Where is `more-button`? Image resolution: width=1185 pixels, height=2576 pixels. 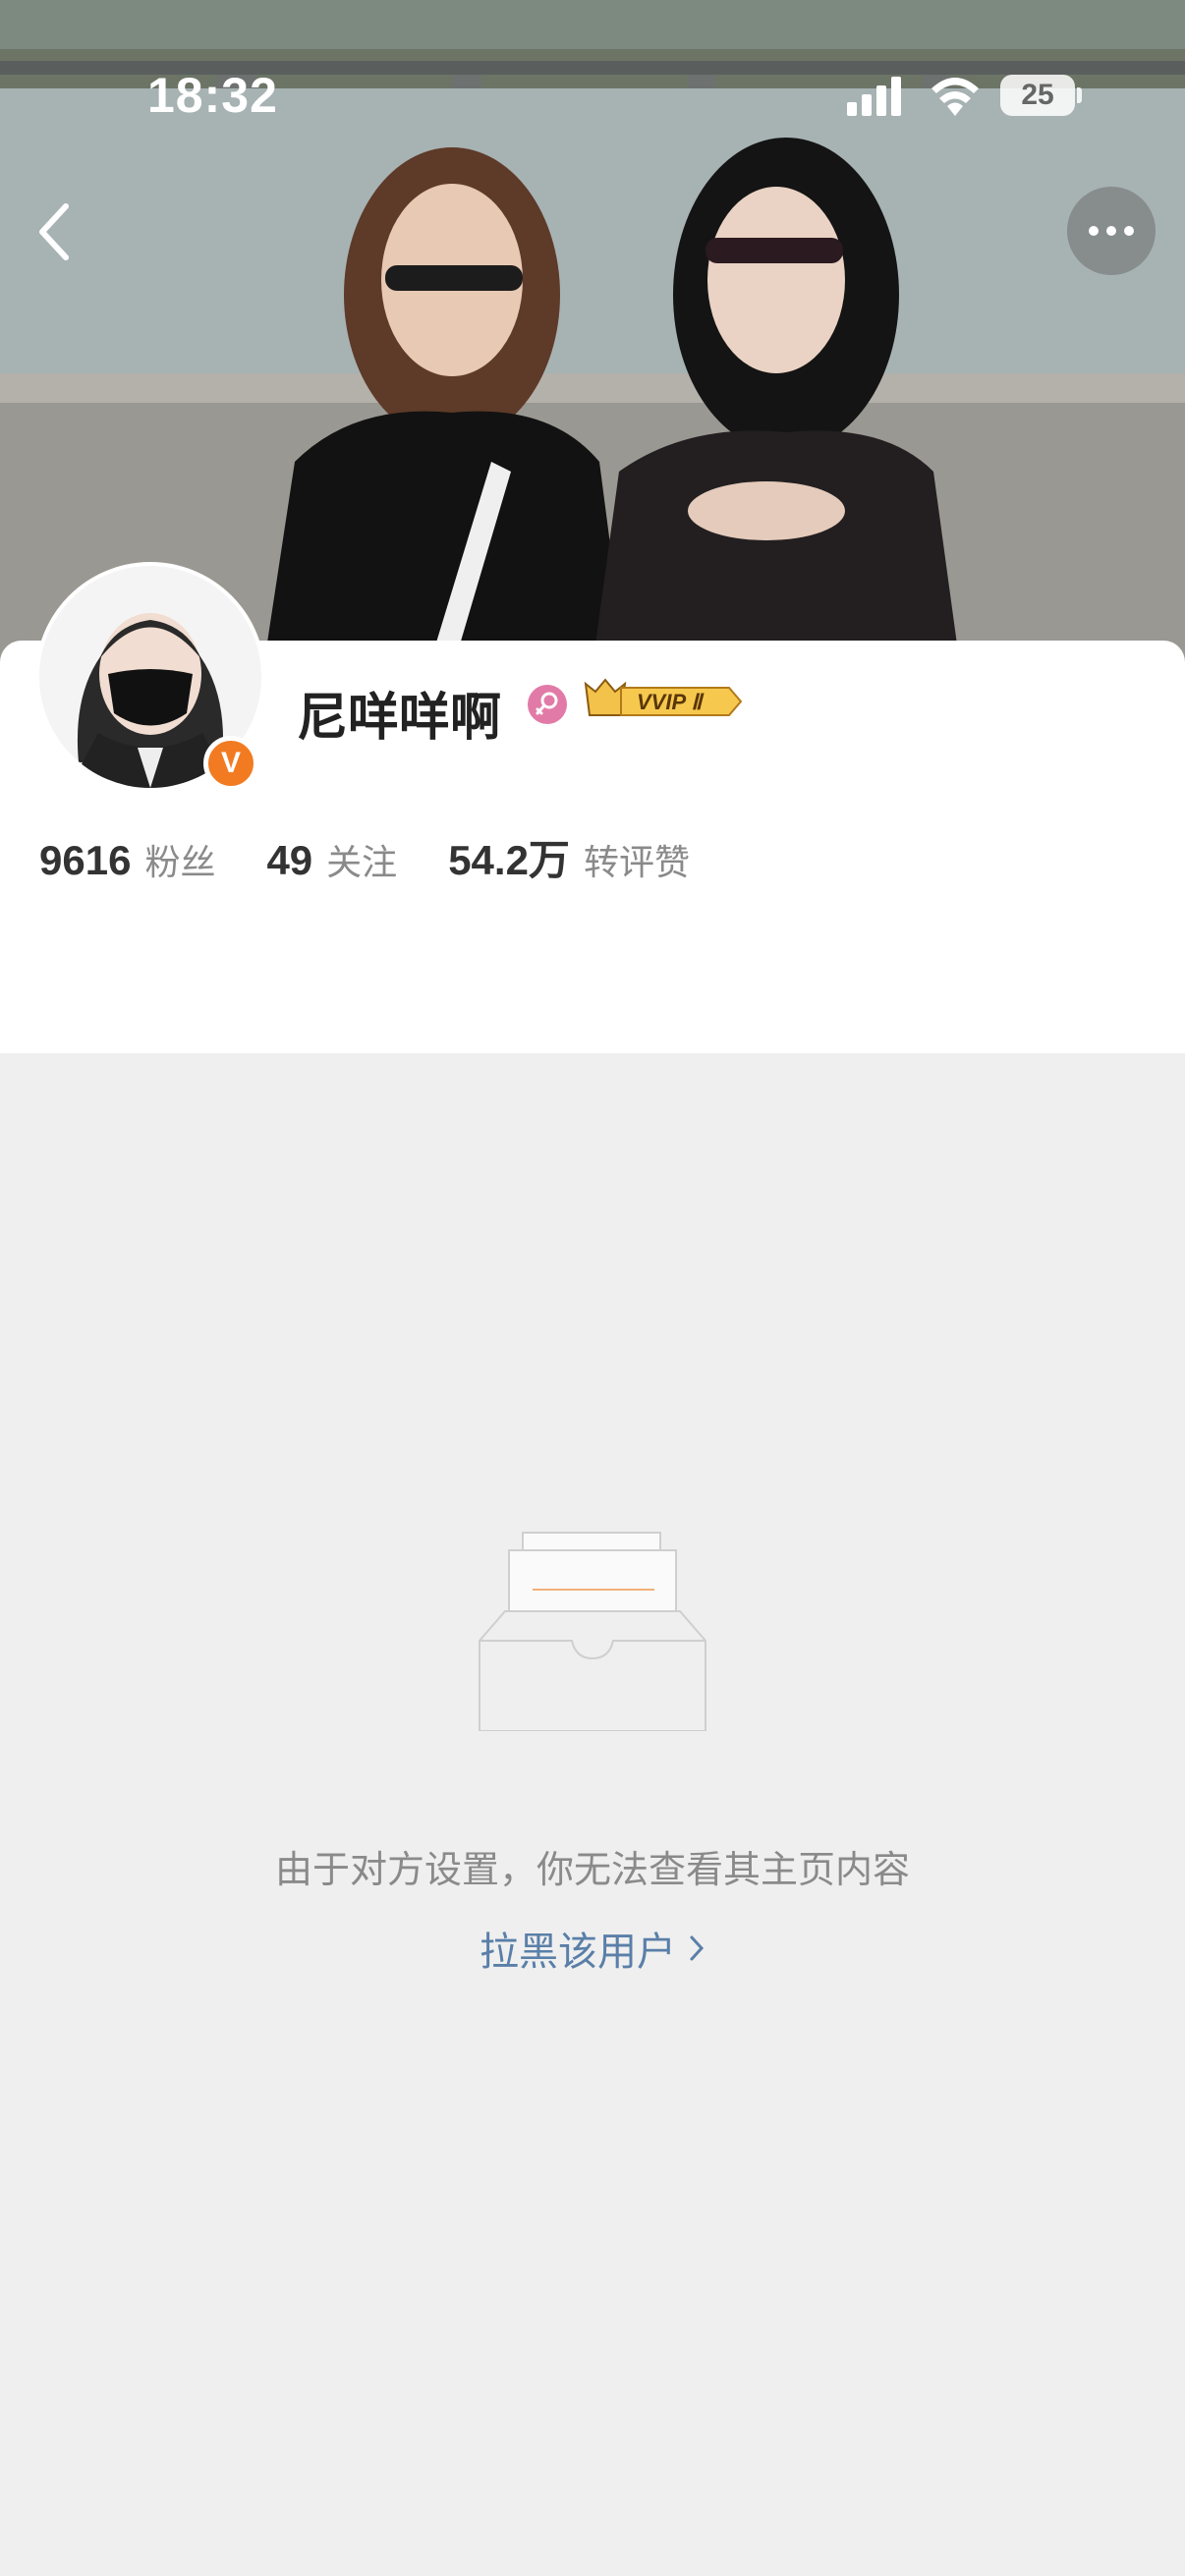
more-button is located at coordinates (1111, 231).